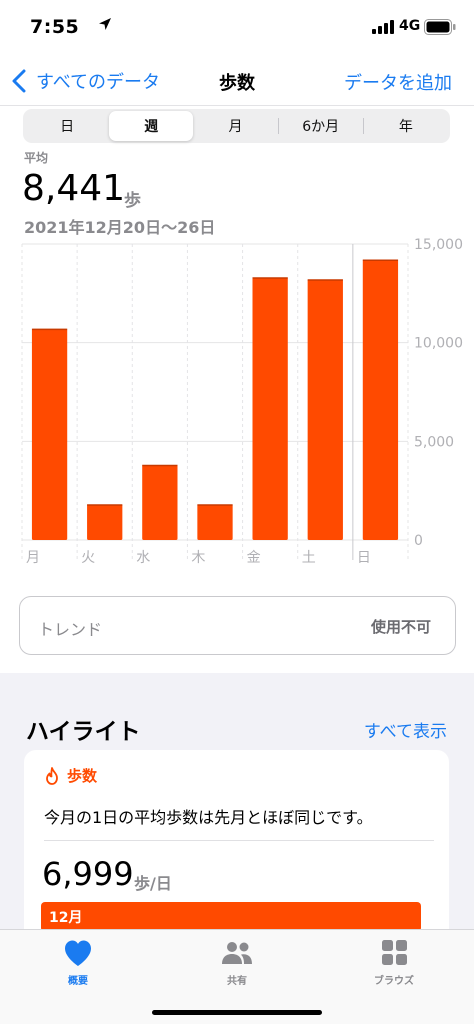 The height and width of the screenshot is (1024, 474). I want to click on average-label: 平均, so click(36, 158).